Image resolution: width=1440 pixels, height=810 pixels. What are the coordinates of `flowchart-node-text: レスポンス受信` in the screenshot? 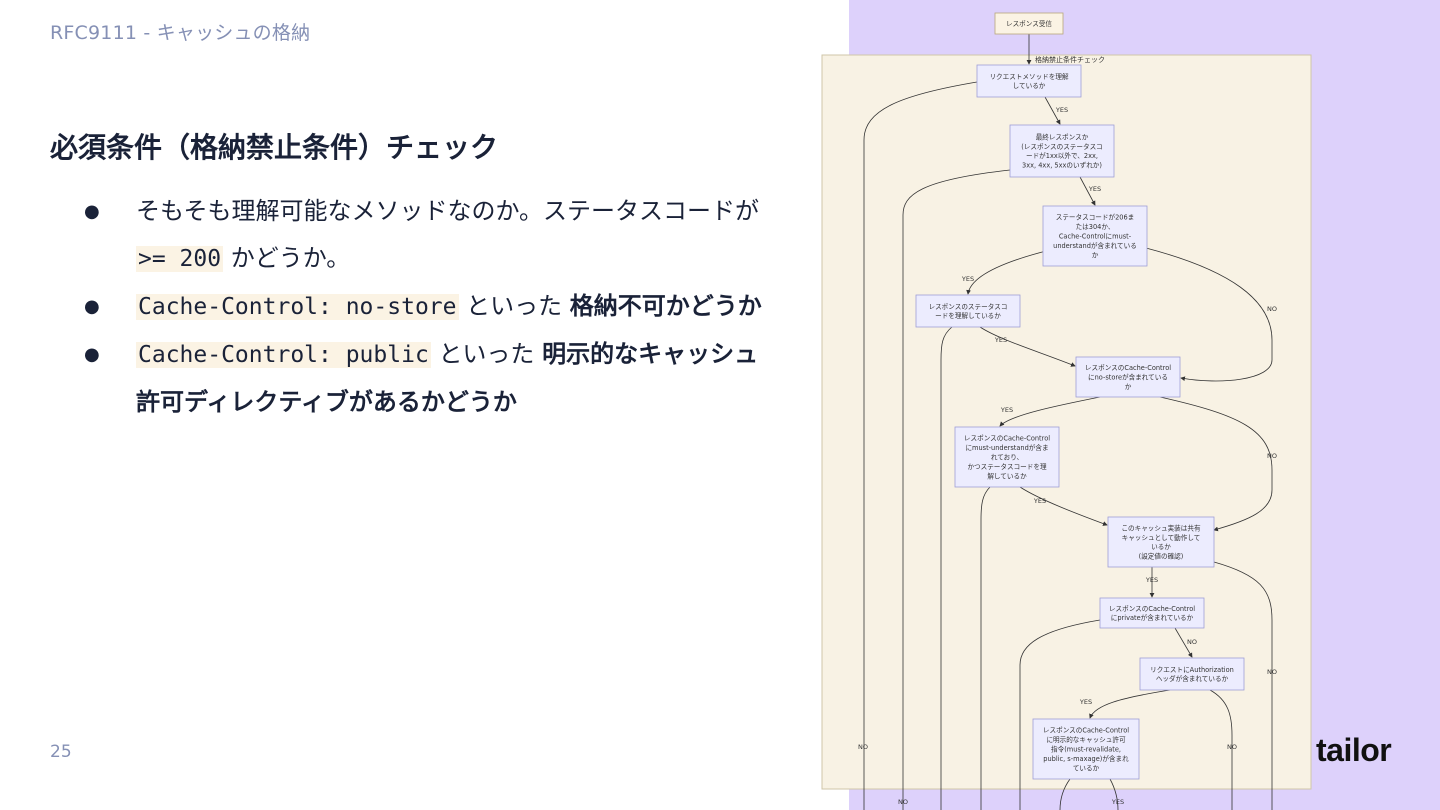 It's located at (1029, 23).